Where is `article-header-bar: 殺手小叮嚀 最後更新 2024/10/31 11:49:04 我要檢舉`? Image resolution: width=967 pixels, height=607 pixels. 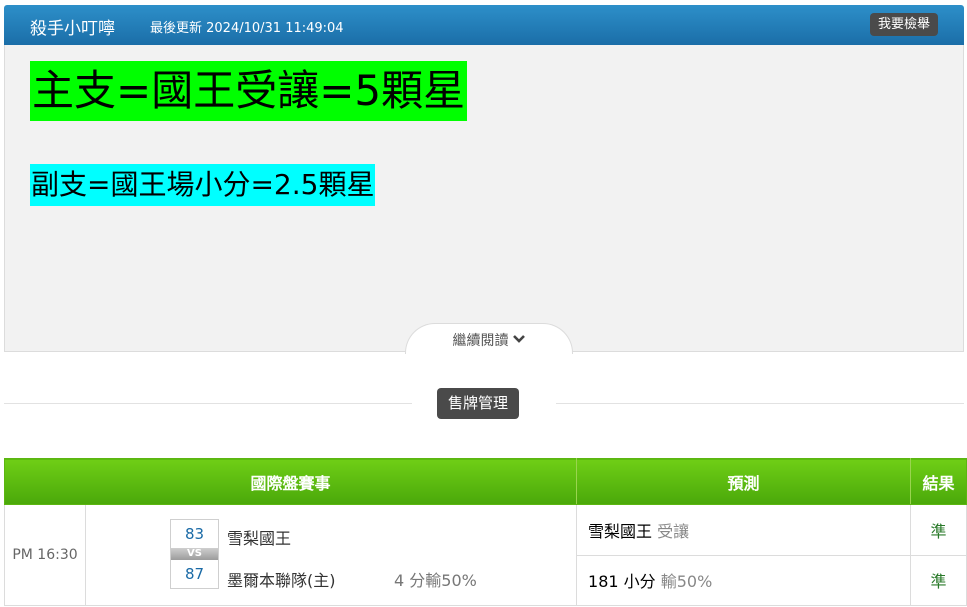 article-header-bar: 殺手小叮嚀 最後更新 2024/10/31 11:49:04 我要檢舉 is located at coordinates (484, 25).